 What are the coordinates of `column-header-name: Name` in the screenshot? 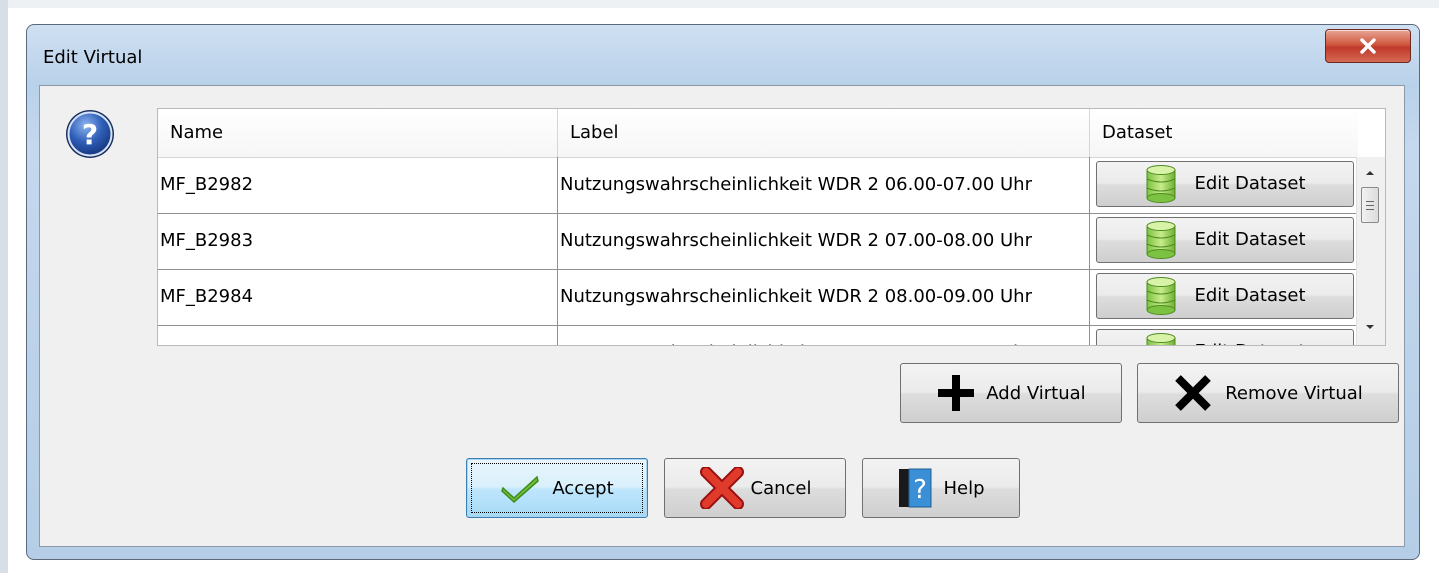 It's located at (358, 133).